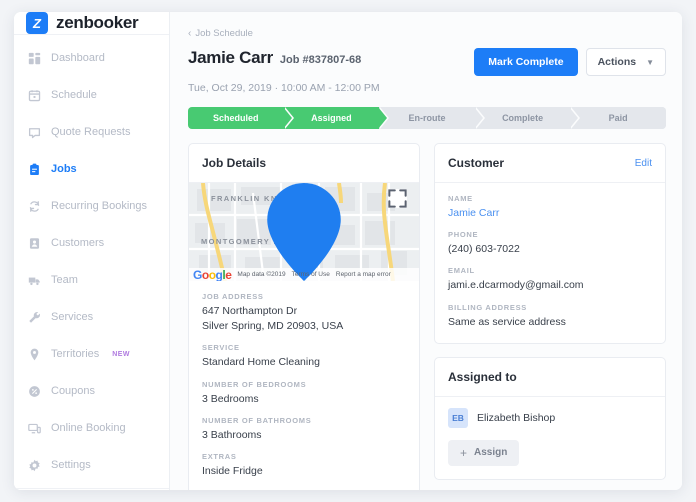 This screenshot has width=696, height=502. Describe the element at coordinates (432, 118) in the screenshot. I see `step-en-route: En-route` at that location.